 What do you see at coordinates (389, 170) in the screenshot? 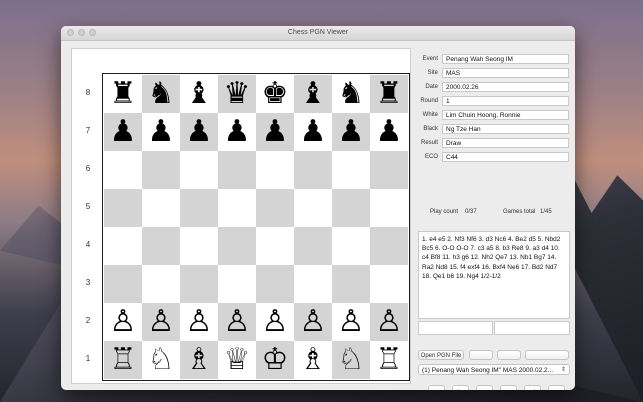
I see `square-h6` at bounding box center [389, 170].